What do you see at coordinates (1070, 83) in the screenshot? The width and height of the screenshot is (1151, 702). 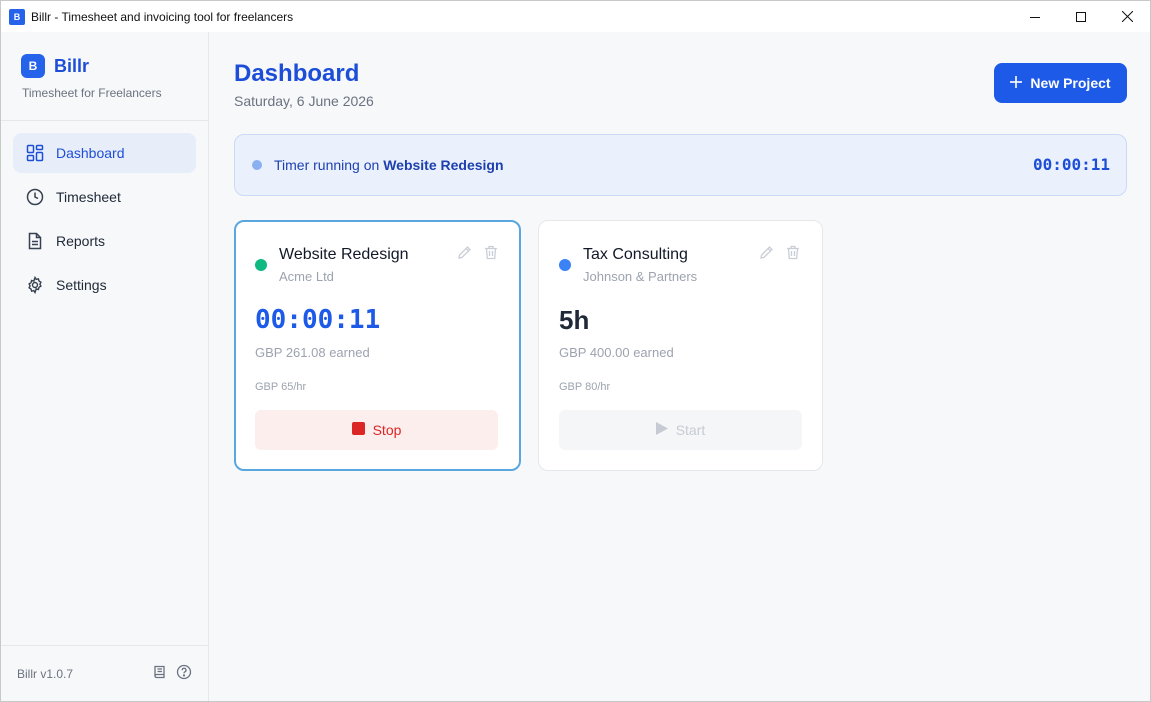 I see `new-project-label: New Project` at bounding box center [1070, 83].